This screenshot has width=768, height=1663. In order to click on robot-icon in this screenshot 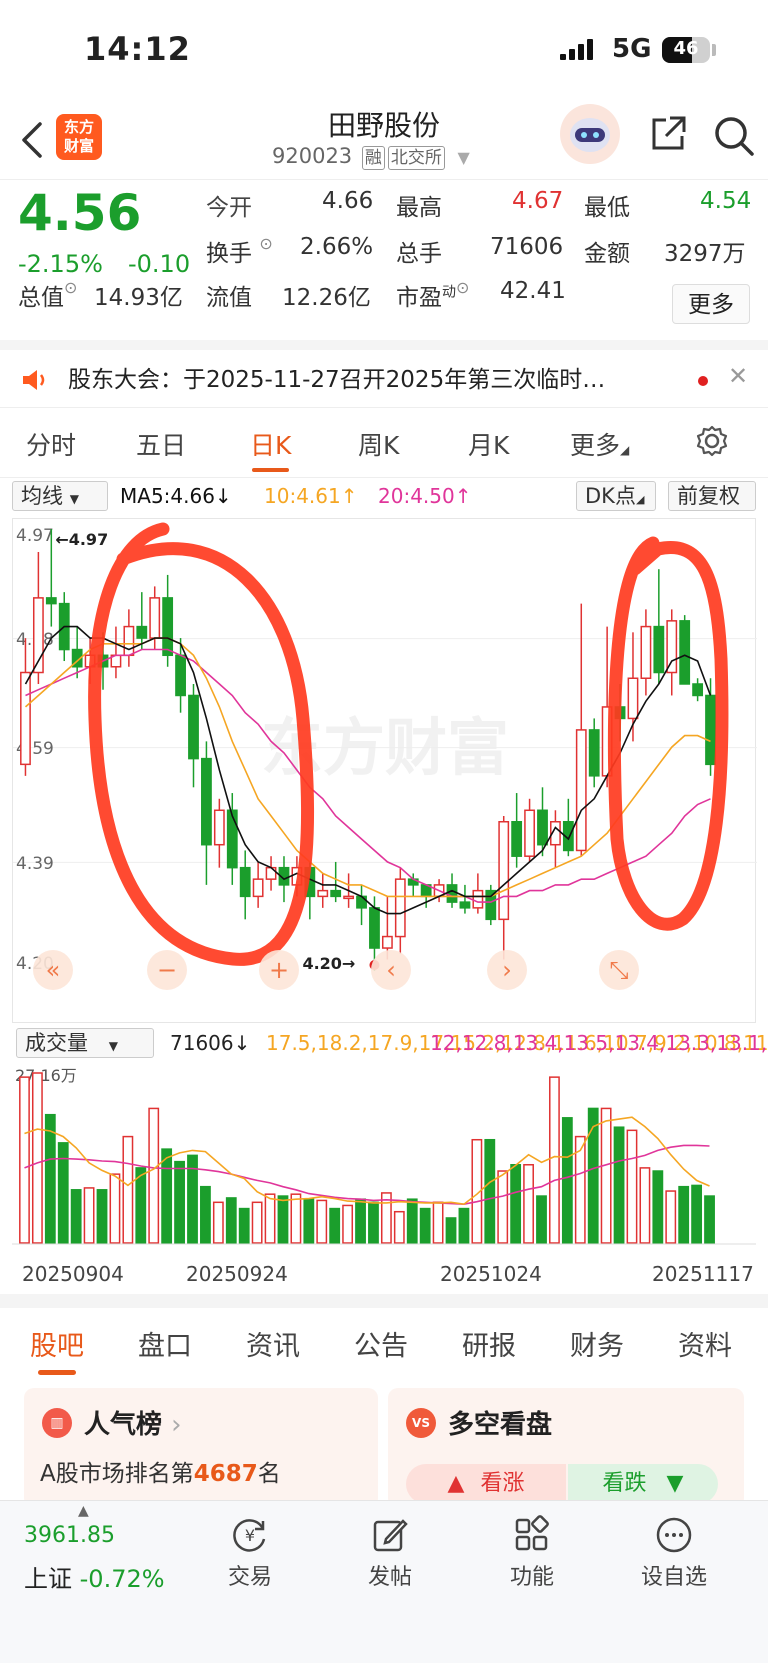, I will do `click(590, 135)`.